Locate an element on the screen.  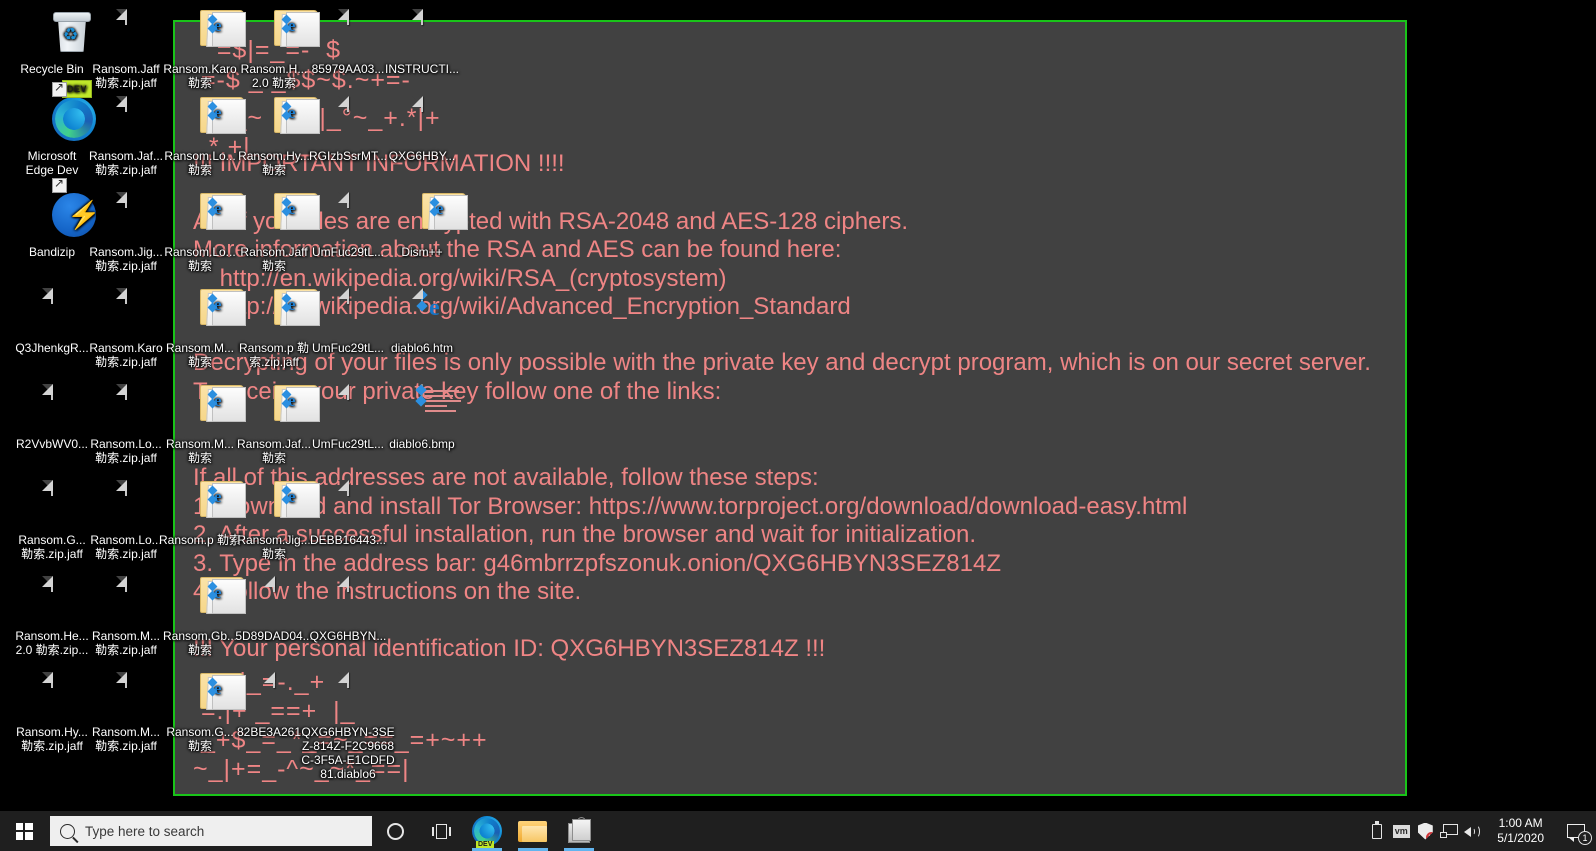
desktop-icon-f-dismpp: e Dism++ is located at coordinates (422, 226).